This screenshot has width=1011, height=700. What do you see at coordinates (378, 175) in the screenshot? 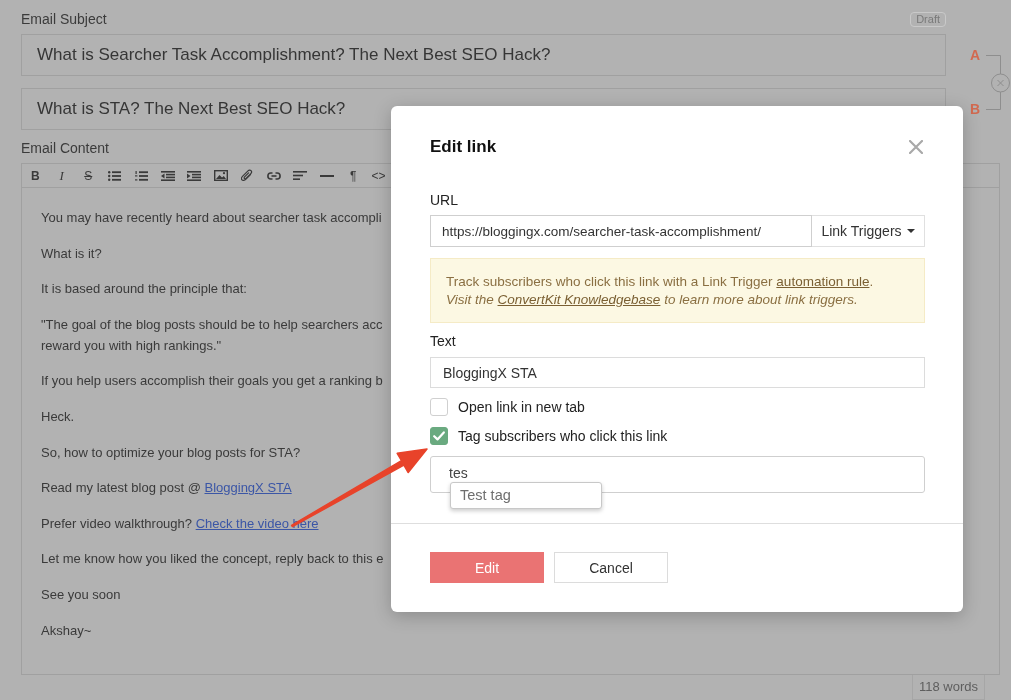
I see `code-button: <>` at bounding box center [378, 175].